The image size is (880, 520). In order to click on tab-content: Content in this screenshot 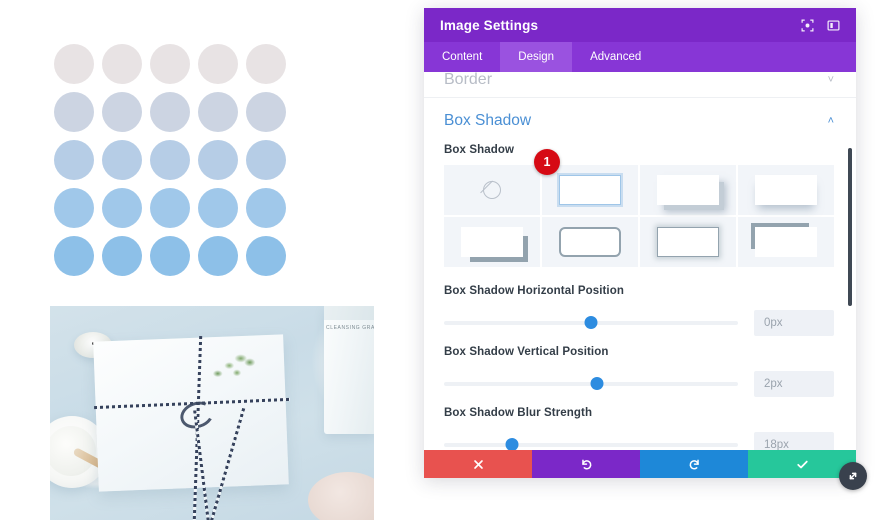, I will do `click(462, 57)`.